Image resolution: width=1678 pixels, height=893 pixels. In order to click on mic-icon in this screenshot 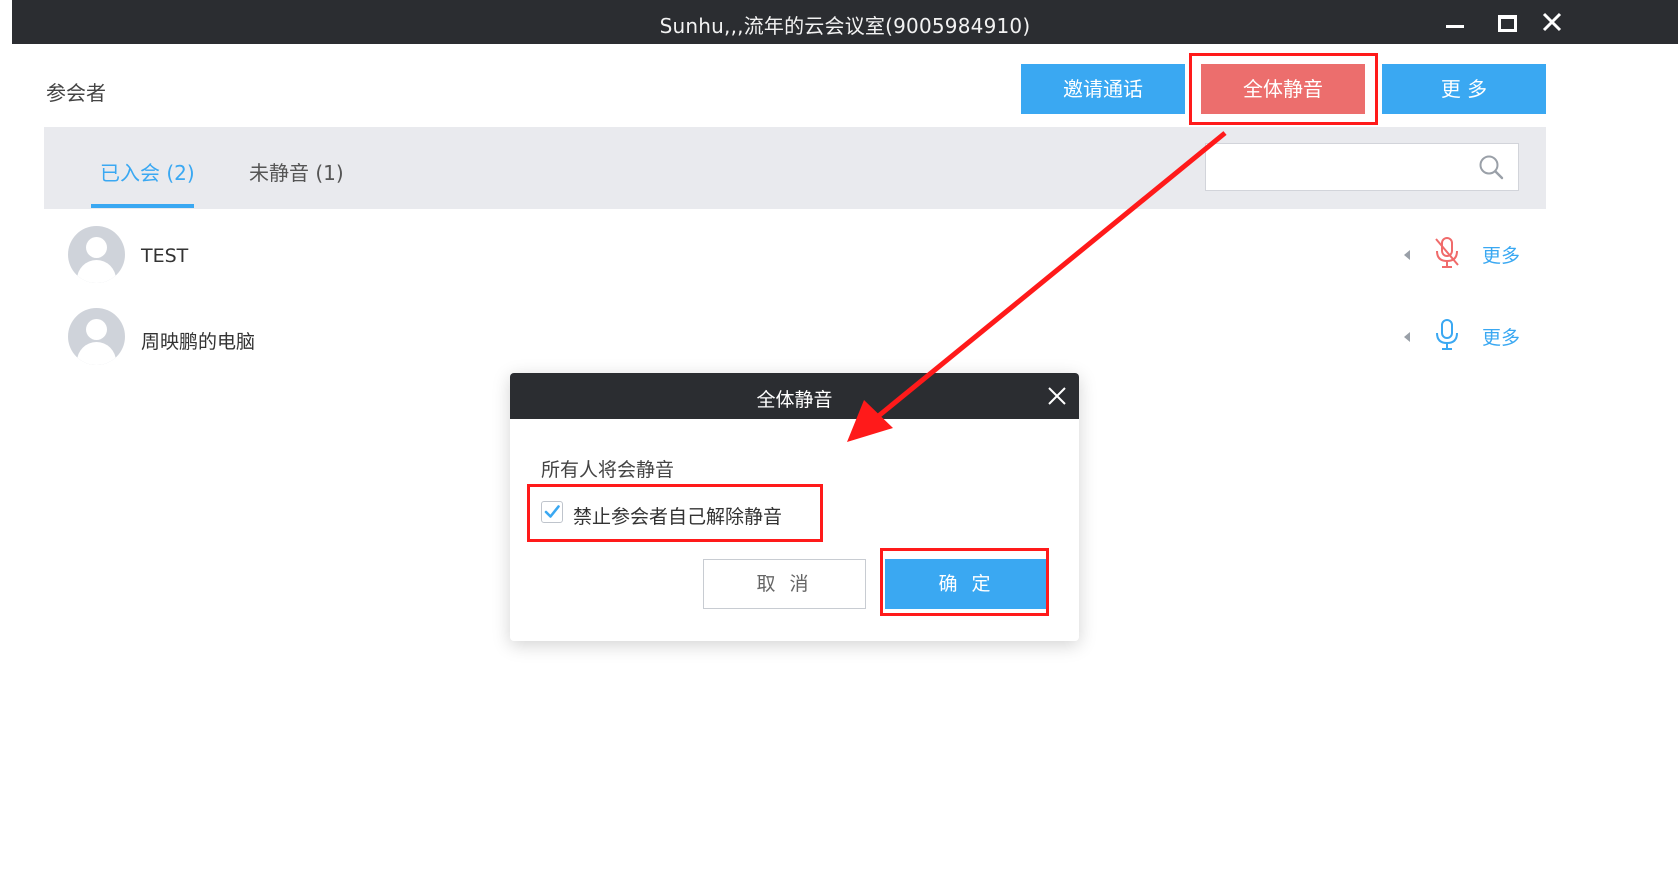, I will do `click(1447, 335)`.